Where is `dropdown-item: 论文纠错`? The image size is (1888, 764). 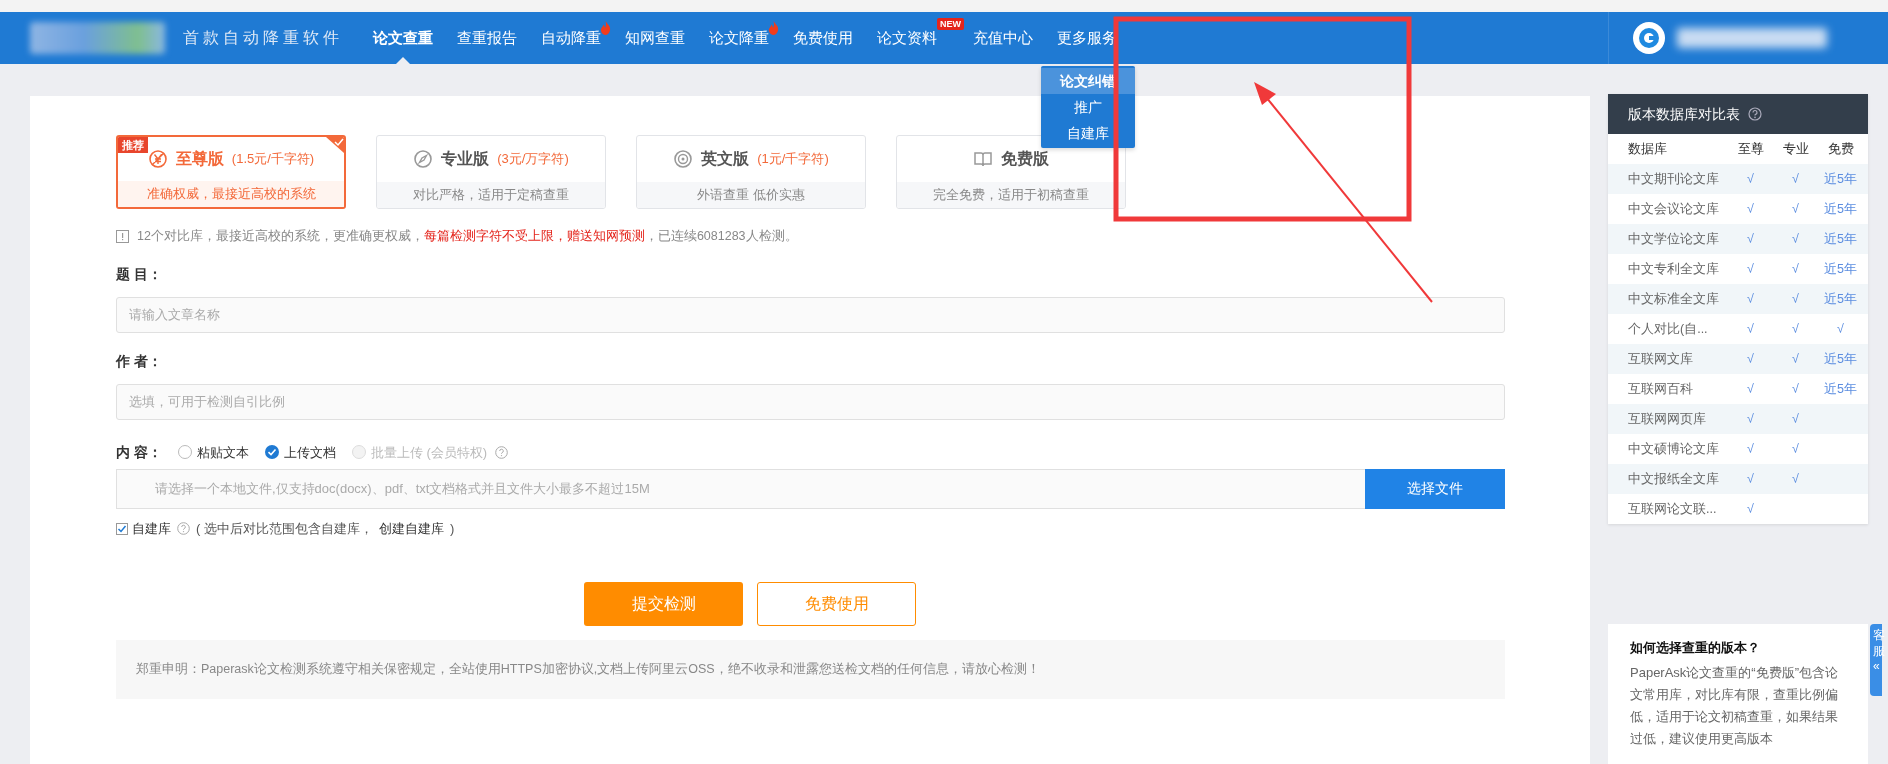 dropdown-item: 论文纠错 is located at coordinates (1088, 81).